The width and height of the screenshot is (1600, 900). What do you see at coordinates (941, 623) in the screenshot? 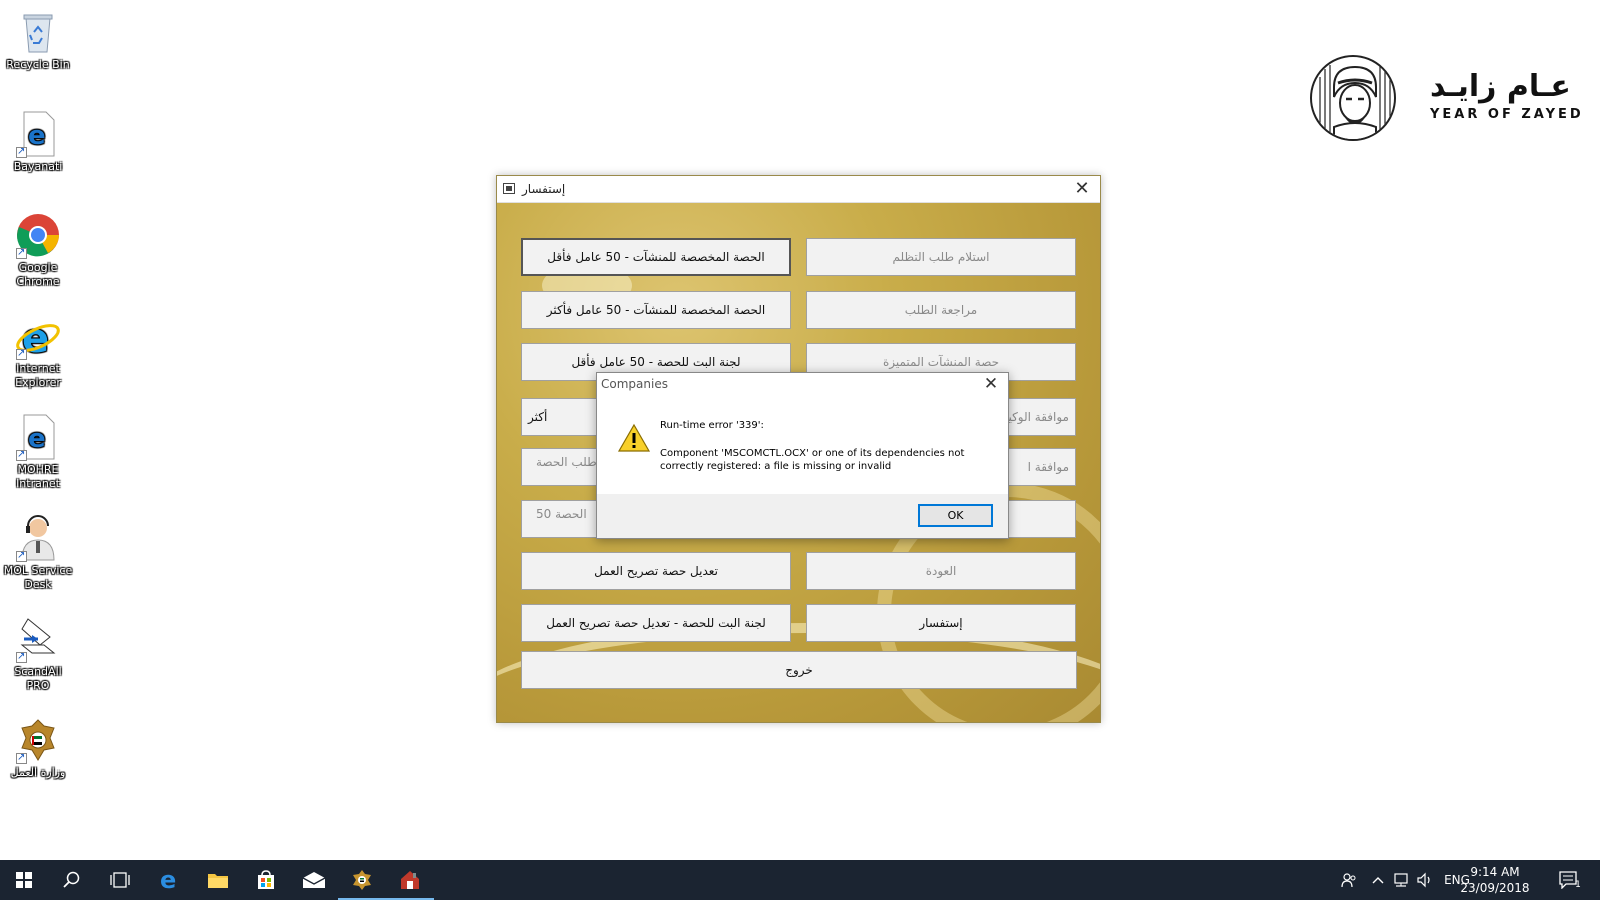
I see `inquiry-button: إستفسار` at bounding box center [941, 623].